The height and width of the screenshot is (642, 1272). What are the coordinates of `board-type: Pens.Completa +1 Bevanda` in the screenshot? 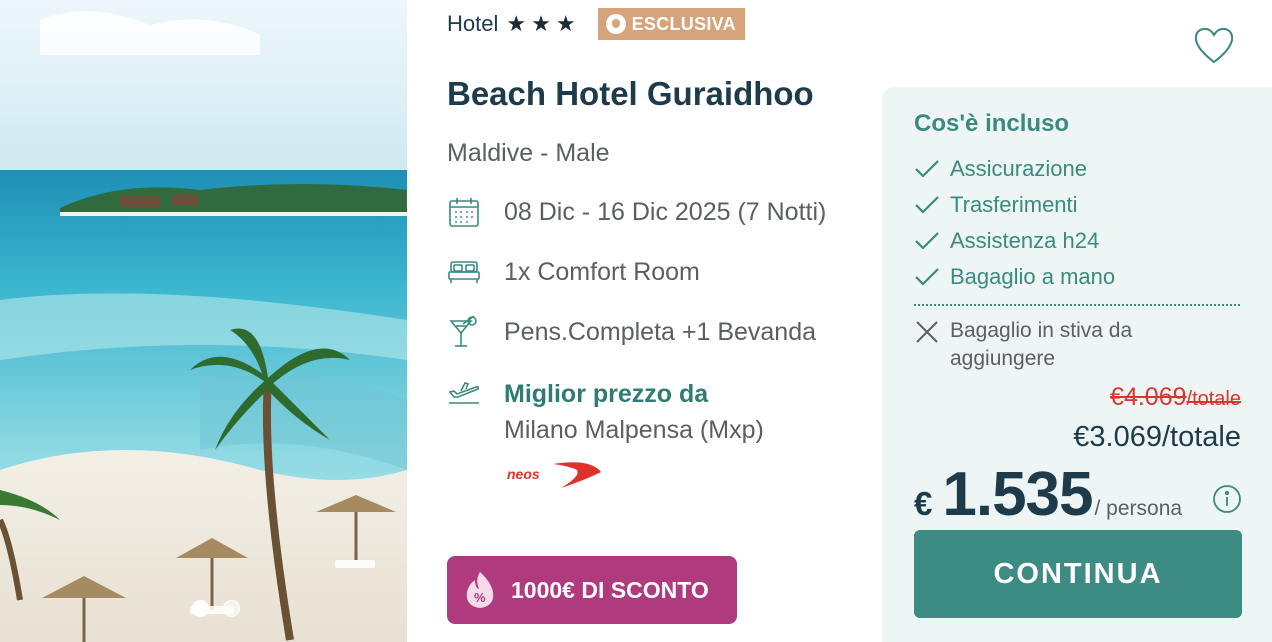 It's located at (660, 332).